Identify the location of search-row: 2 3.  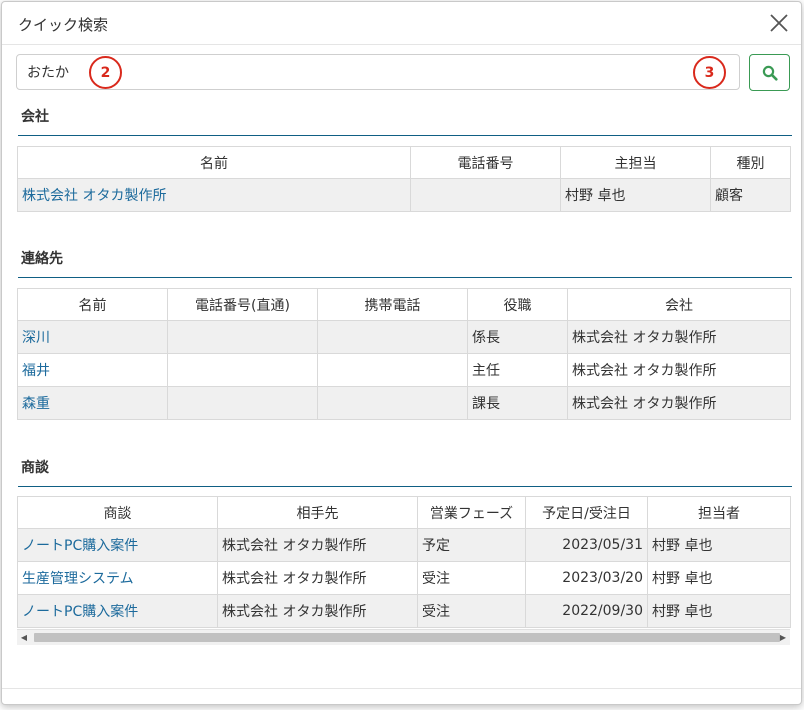
(403, 73).